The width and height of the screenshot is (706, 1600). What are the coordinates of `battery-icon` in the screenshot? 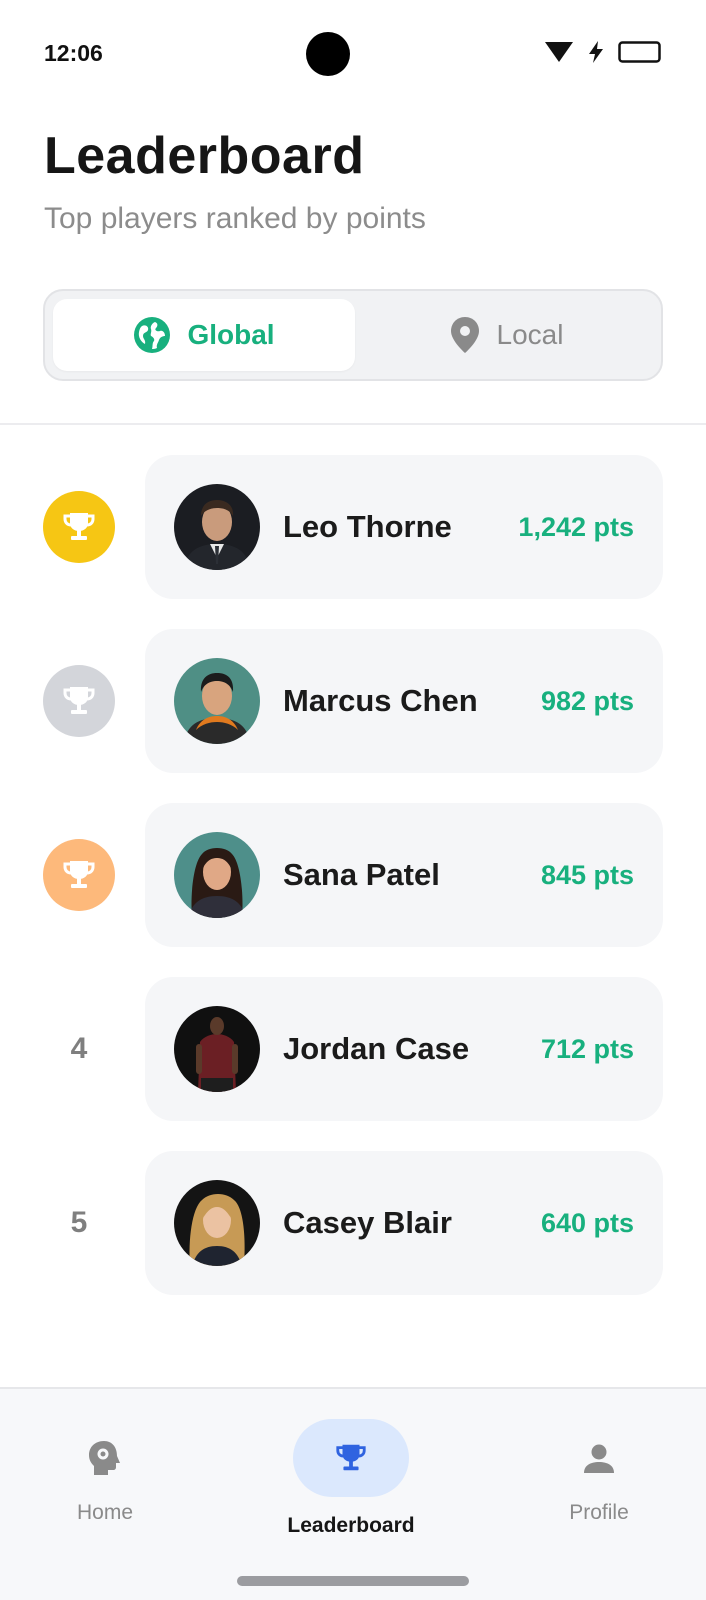 It's located at (639, 52).